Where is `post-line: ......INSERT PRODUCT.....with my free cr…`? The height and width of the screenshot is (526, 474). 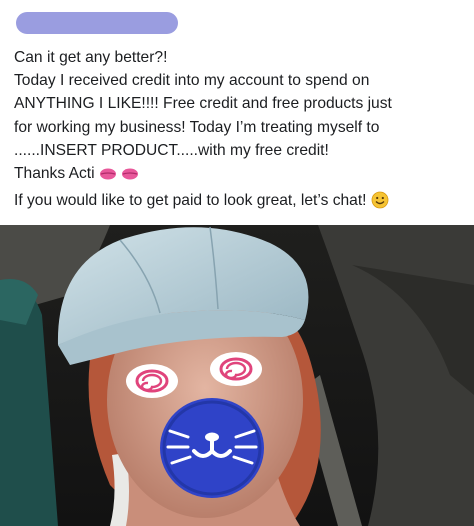
post-line: ......INSERT PRODUCT.....with my free cr… is located at coordinates (171, 150).